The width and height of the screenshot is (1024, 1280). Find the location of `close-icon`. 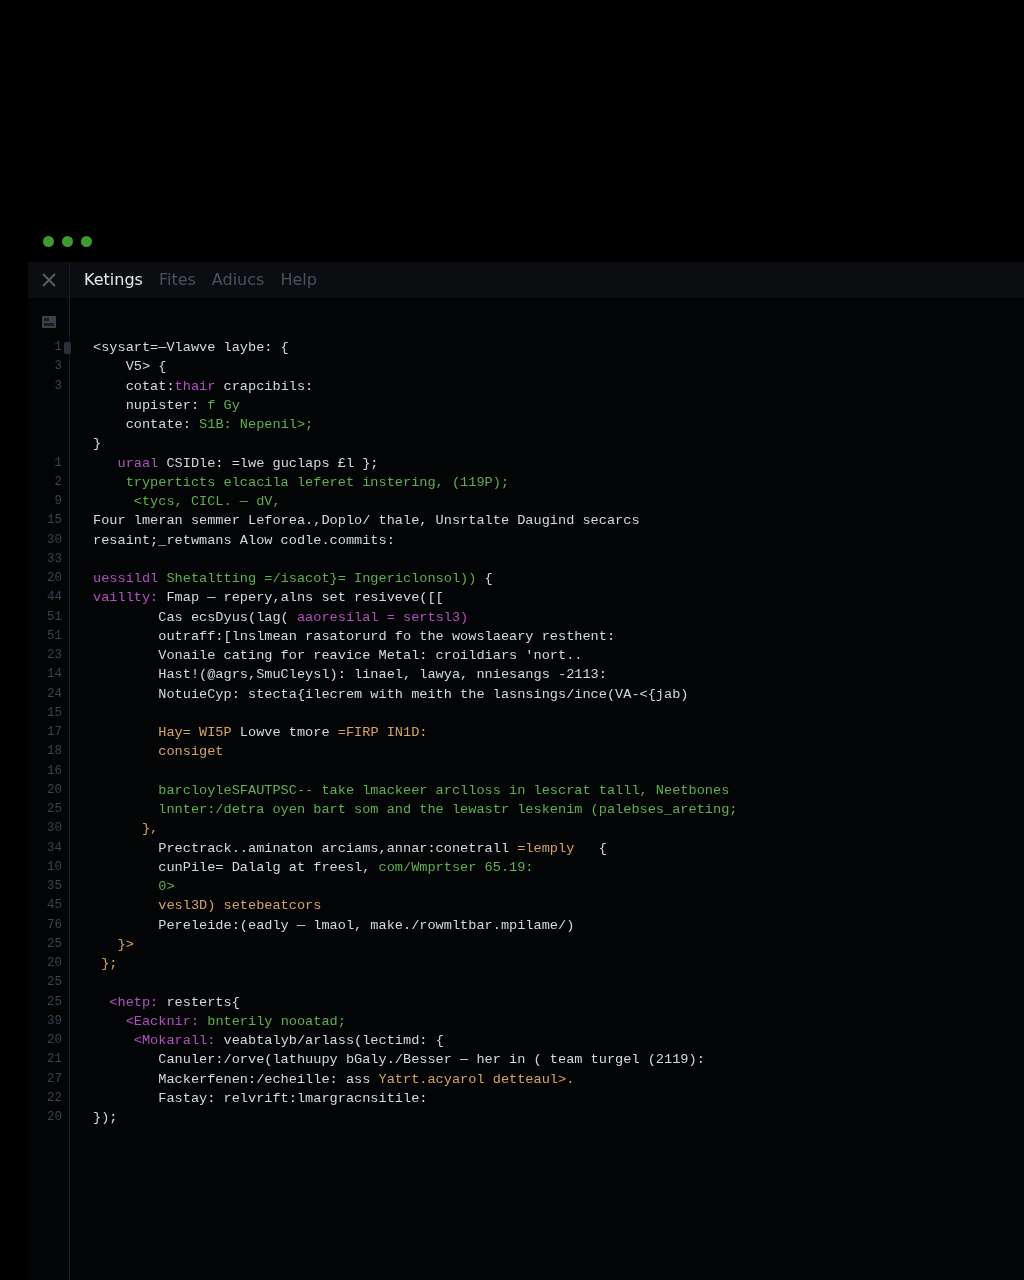

close-icon is located at coordinates (48, 280).